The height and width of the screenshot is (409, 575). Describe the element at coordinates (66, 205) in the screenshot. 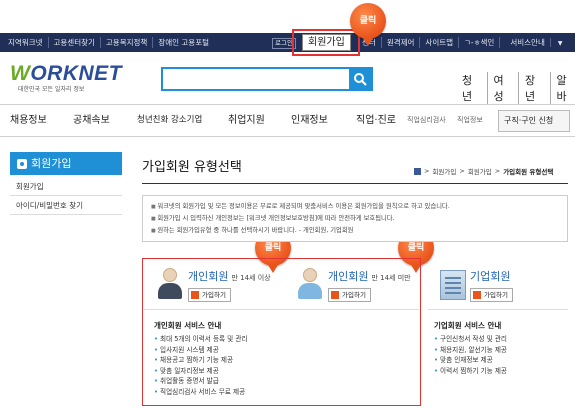

I see `sidebar-item-find-id-password: 아이디/비밀번호 찾기` at that location.